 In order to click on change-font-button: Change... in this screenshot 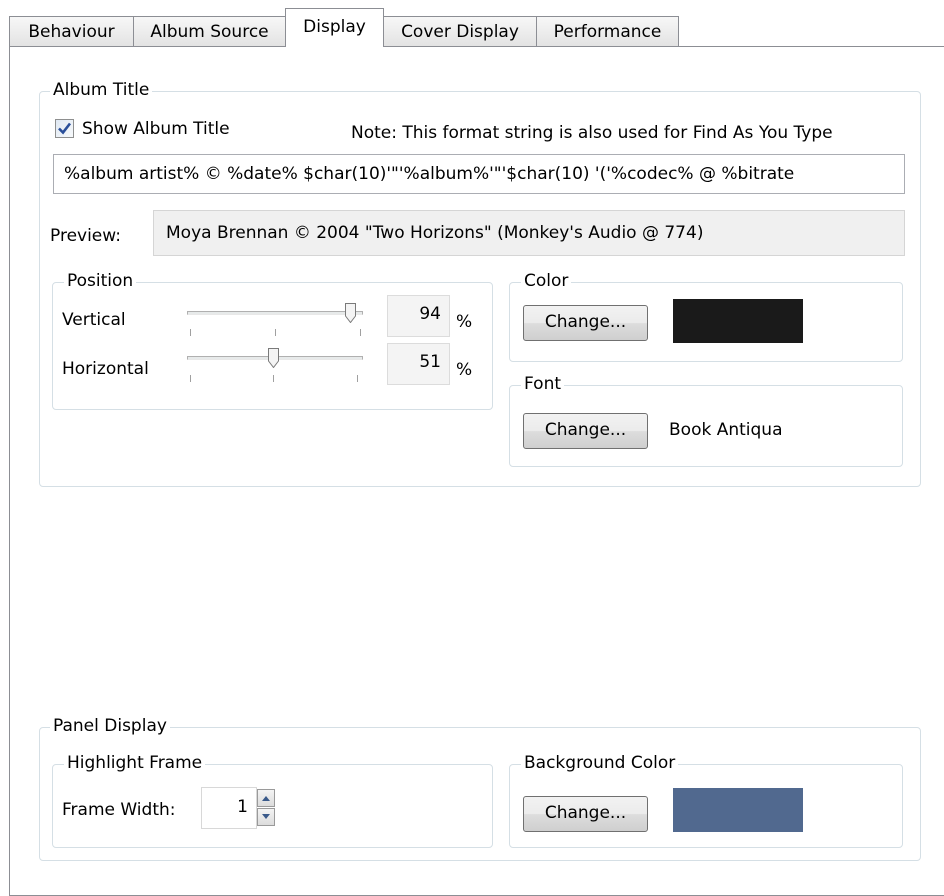, I will do `click(585, 431)`.